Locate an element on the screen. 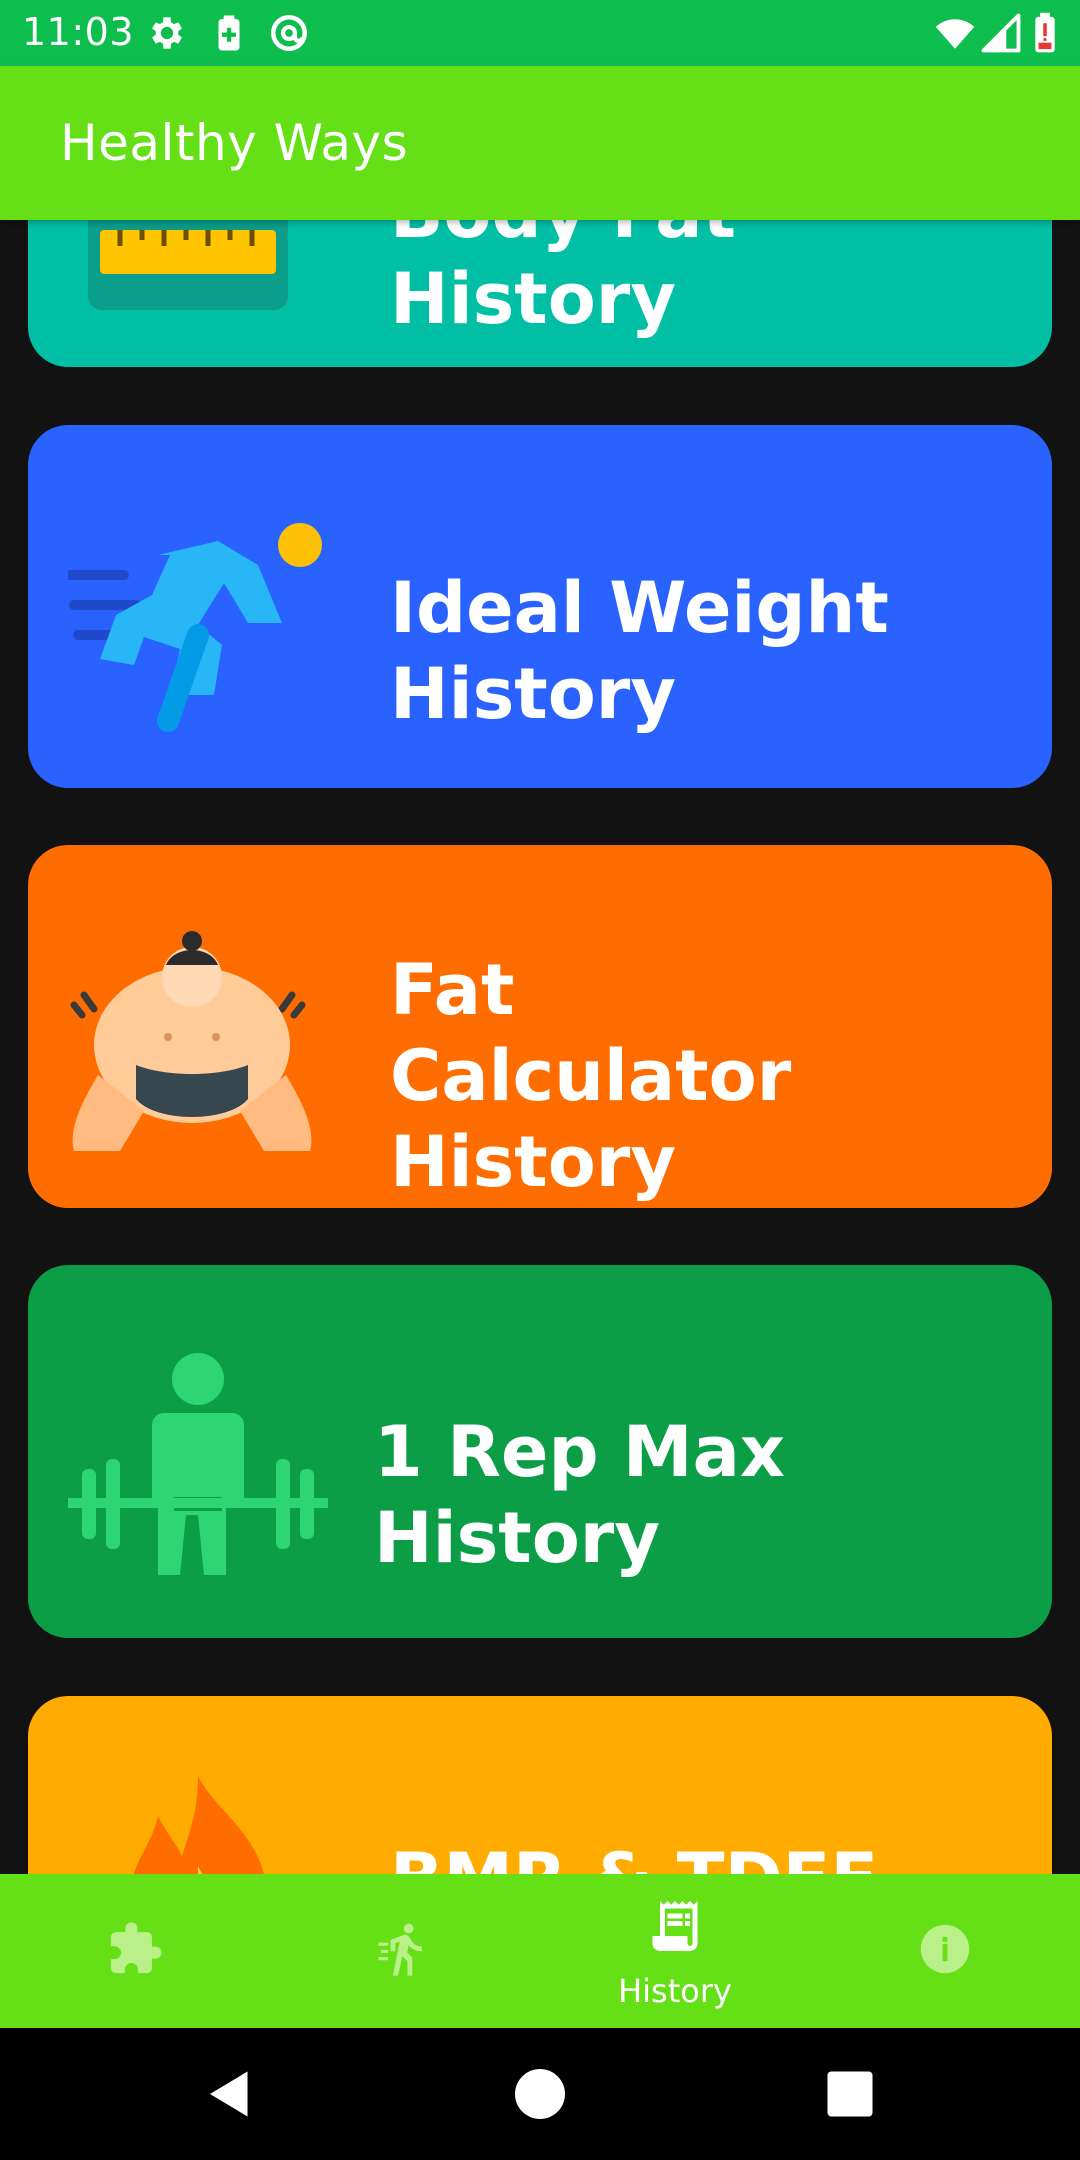 Image resolution: width=1080 pixels, height=2160 pixels. status-bar: 11:03 is located at coordinates (540, 33).